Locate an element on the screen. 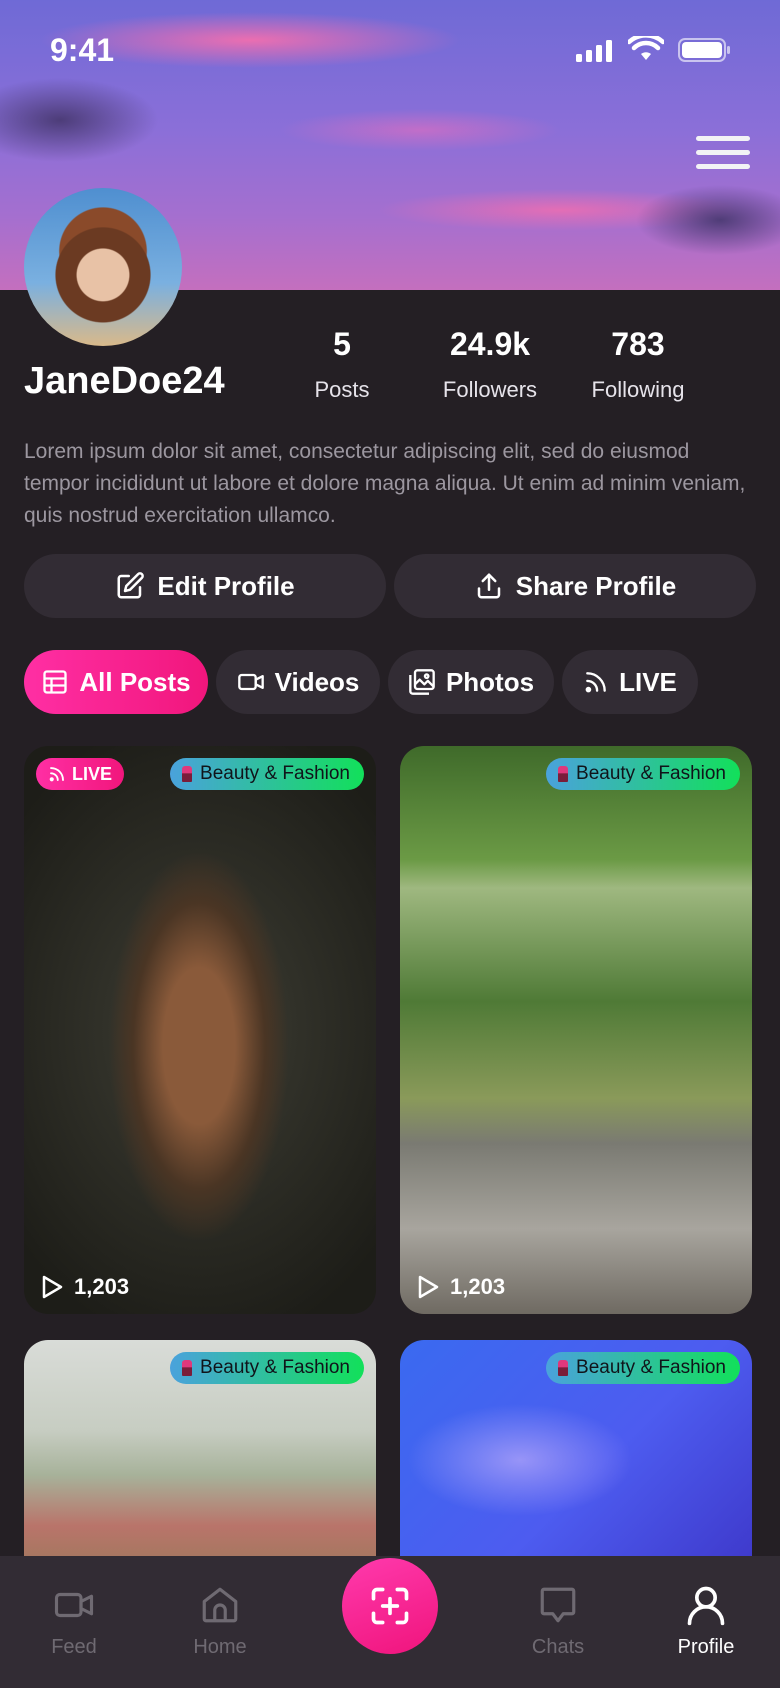 This screenshot has width=780, height=1688. stat-following: 783 Following is located at coordinates (638, 364).